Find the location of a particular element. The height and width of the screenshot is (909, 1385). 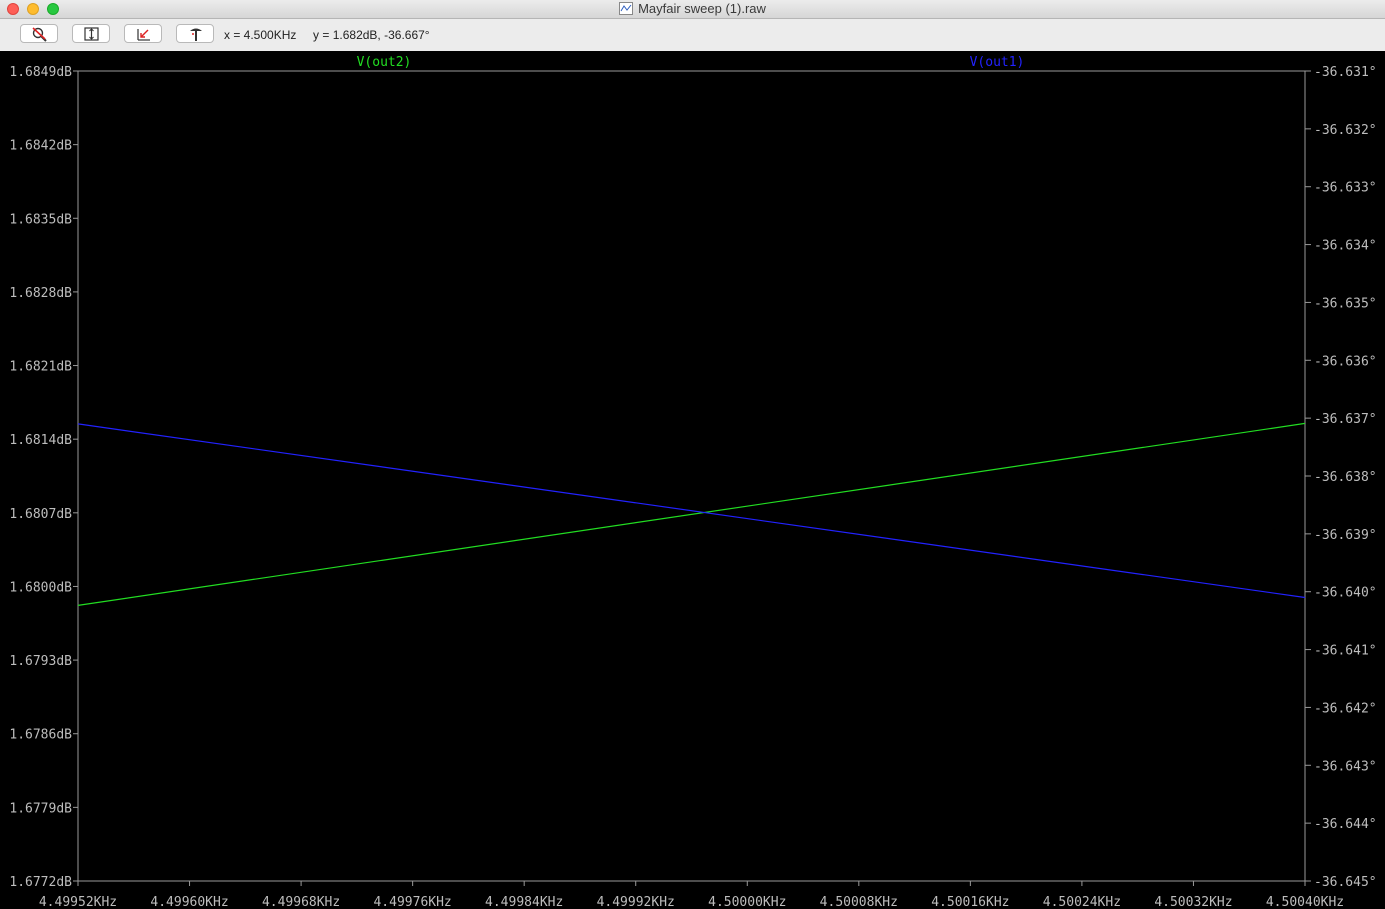

left-axis-tick-label: 1.6828dB is located at coordinates (40, 293).